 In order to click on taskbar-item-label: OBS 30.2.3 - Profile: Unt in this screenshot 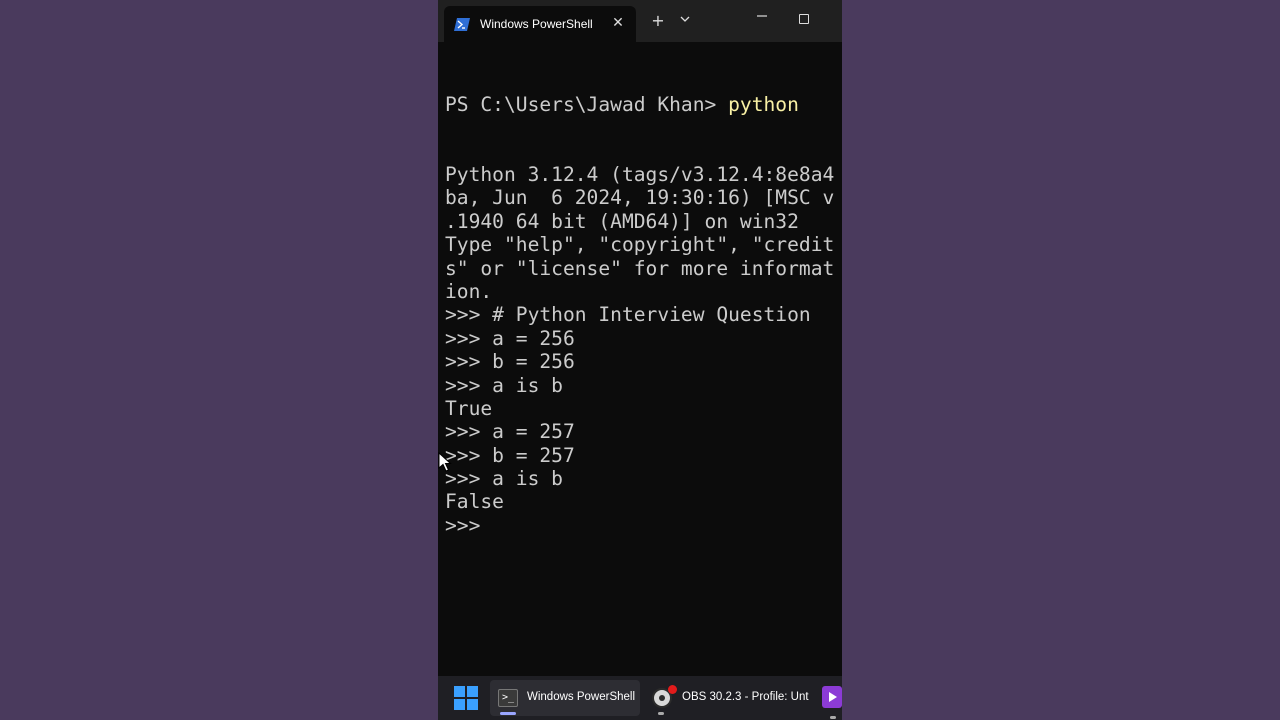, I will do `click(745, 697)`.